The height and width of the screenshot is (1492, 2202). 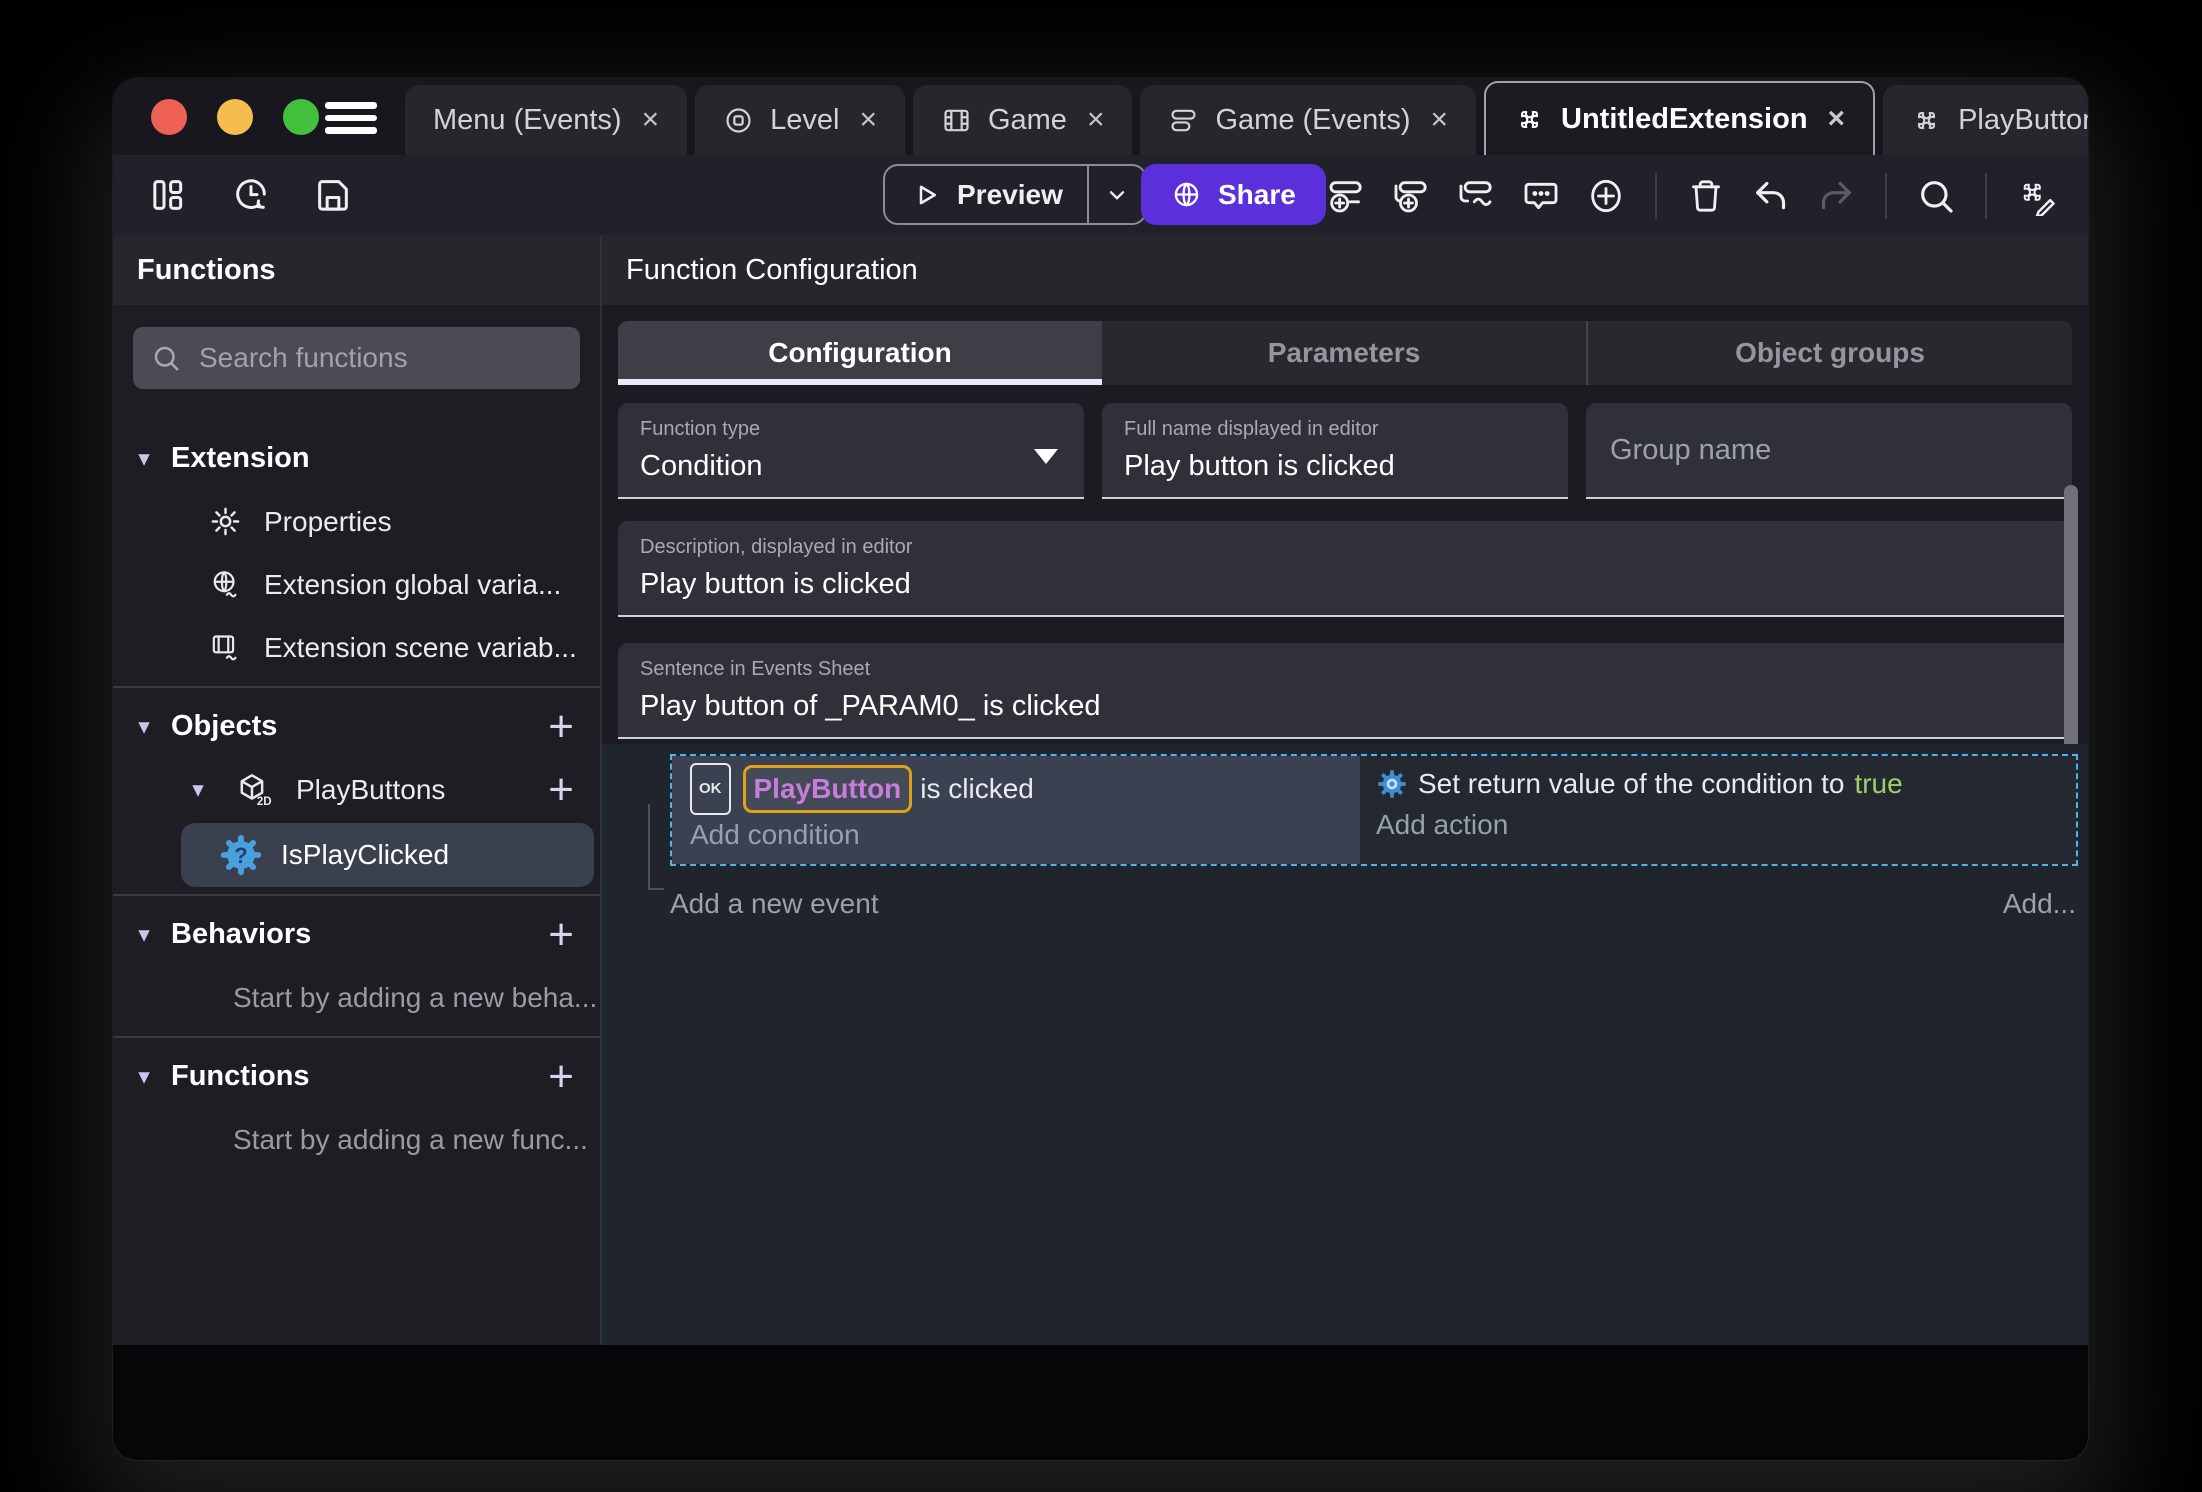 I want to click on object-chip: PlayButton, so click(x=827, y=789).